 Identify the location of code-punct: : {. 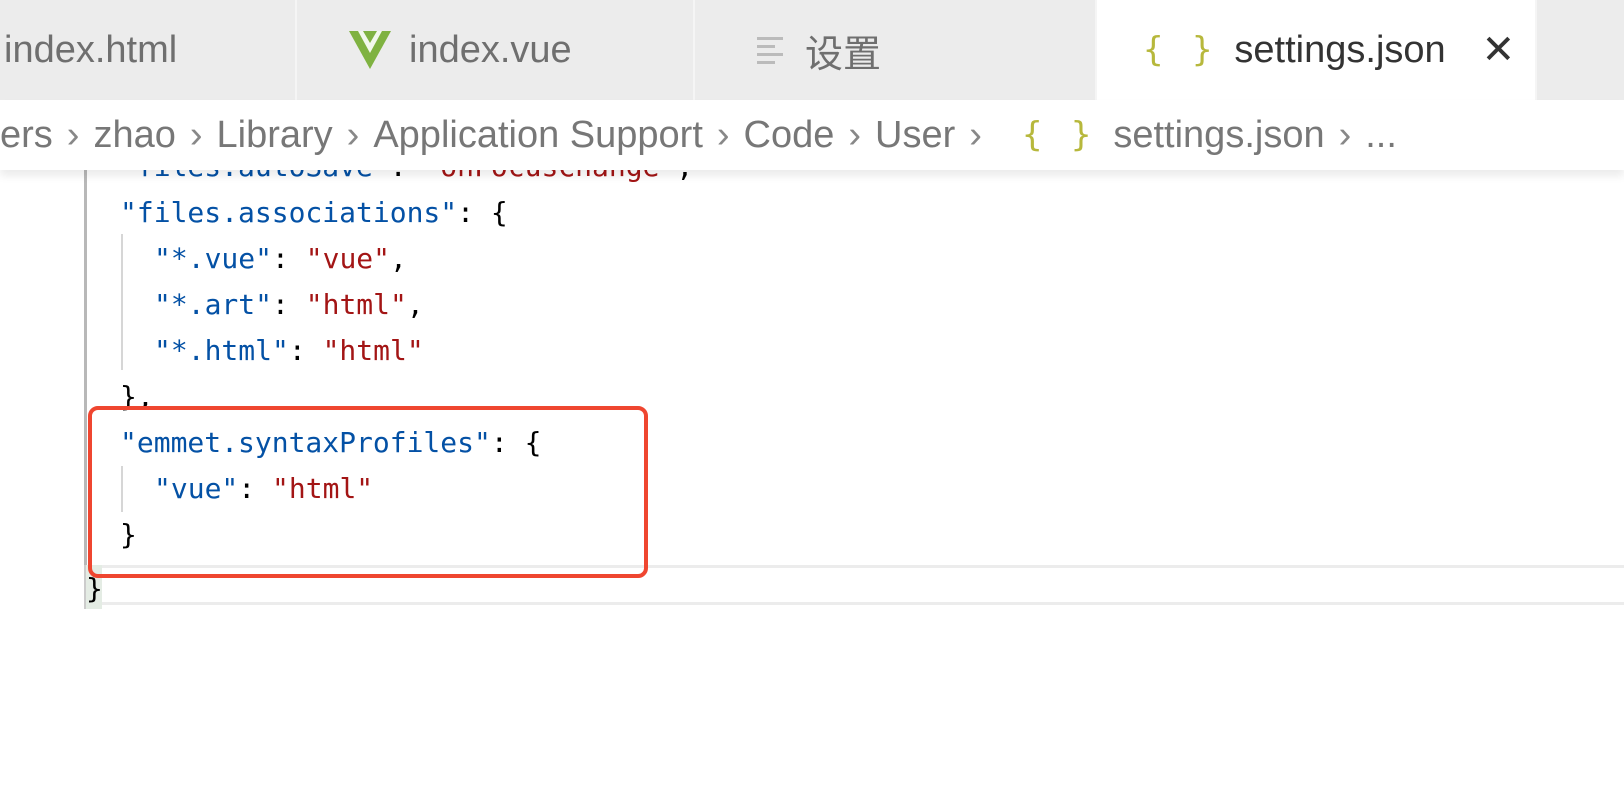
(482, 212).